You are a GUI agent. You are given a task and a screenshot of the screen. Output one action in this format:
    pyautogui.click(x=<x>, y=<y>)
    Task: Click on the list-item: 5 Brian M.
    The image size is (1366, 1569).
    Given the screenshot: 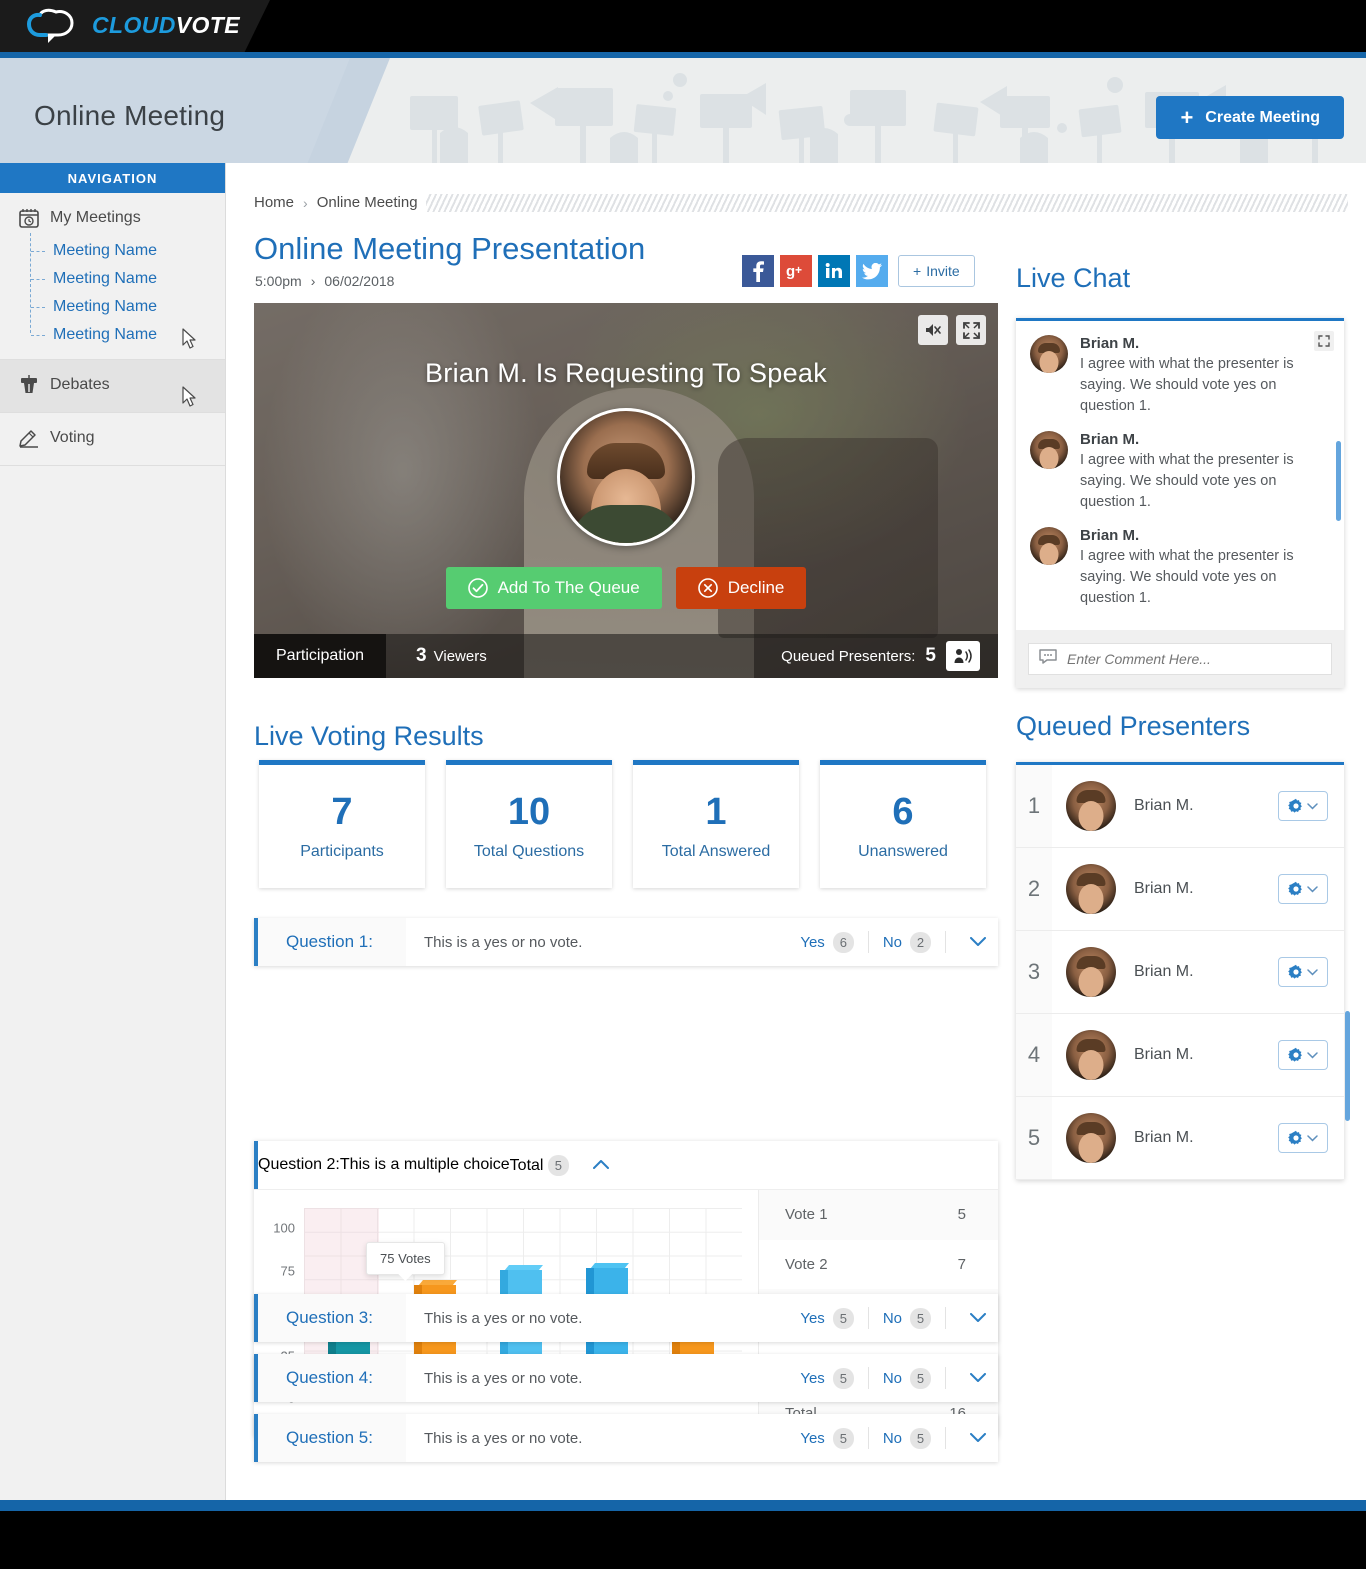 What is the action you would take?
    pyautogui.click(x=1180, y=1138)
    